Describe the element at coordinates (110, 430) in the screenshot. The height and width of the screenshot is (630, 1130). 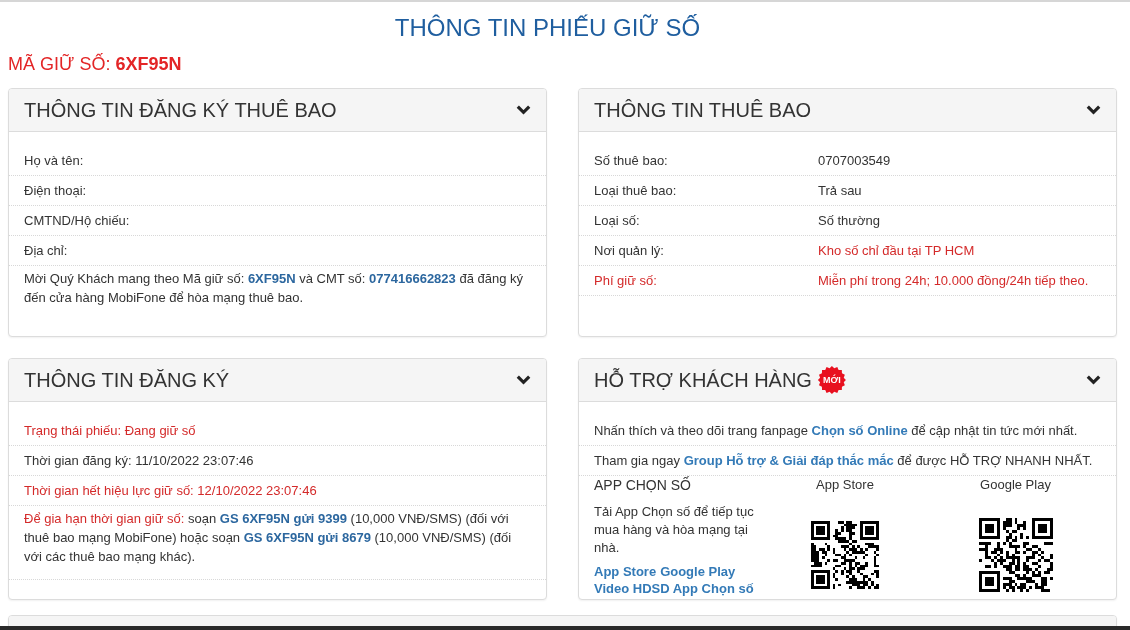
I see `status-text: Trạng thái phiếu: Đang giữ số` at that location.